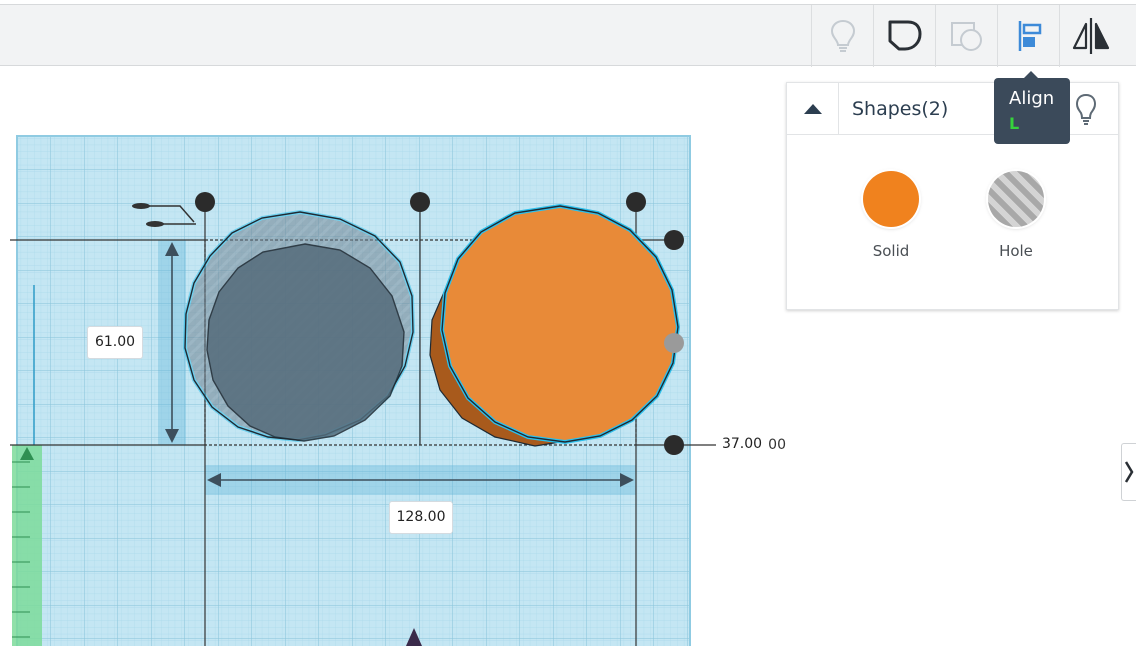 The image size is (1136, 646). I want to click on align-tooltip: Align L, so click(1032, 107).